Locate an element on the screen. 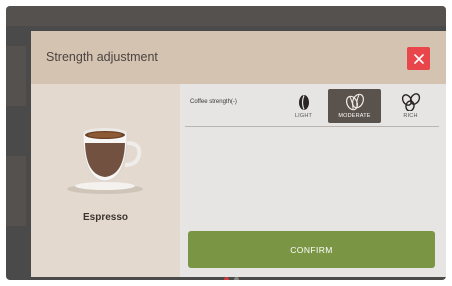 The width and height of the screenshot is (452, 286). strength-option-label: RICH is located at coordinates (410, 116).